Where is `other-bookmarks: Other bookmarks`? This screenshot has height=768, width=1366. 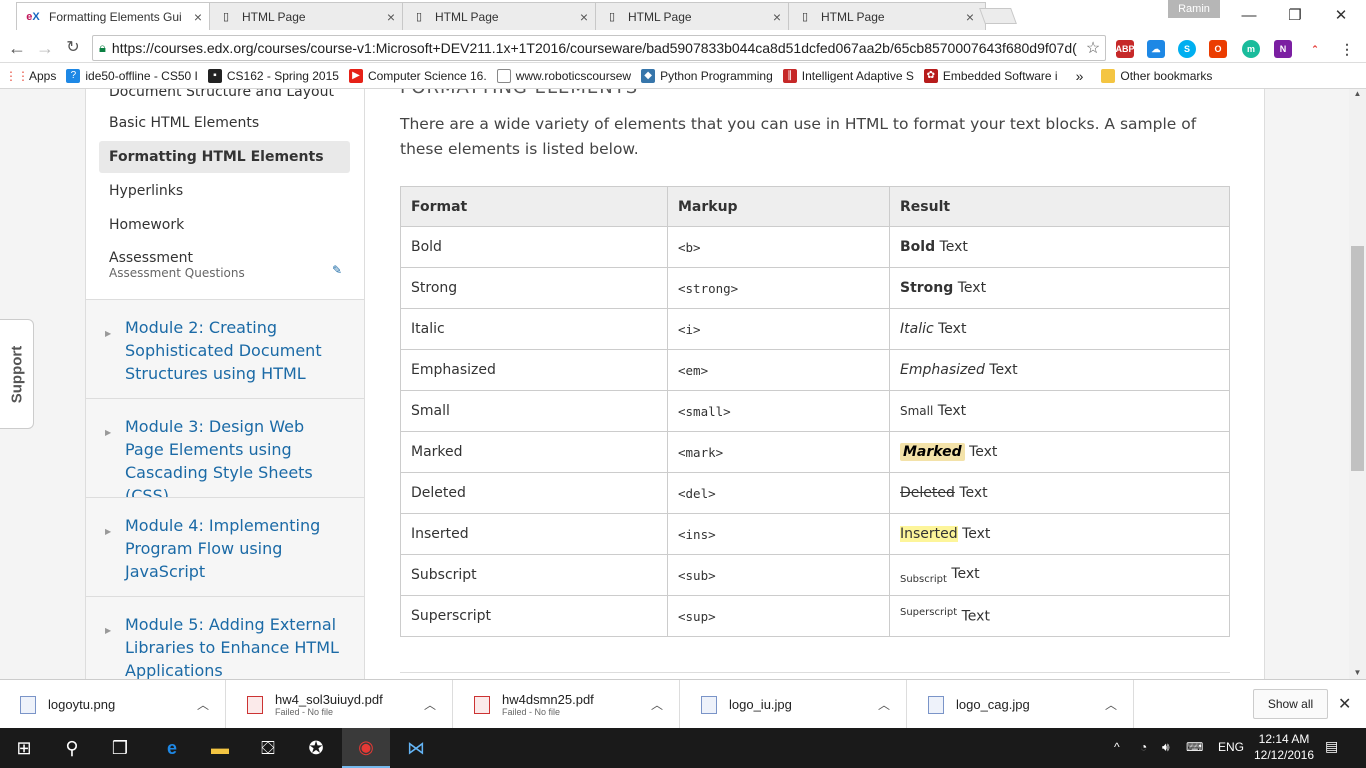
other-bookmarks: Other bookmarks is located at coordinates (1156, 75).